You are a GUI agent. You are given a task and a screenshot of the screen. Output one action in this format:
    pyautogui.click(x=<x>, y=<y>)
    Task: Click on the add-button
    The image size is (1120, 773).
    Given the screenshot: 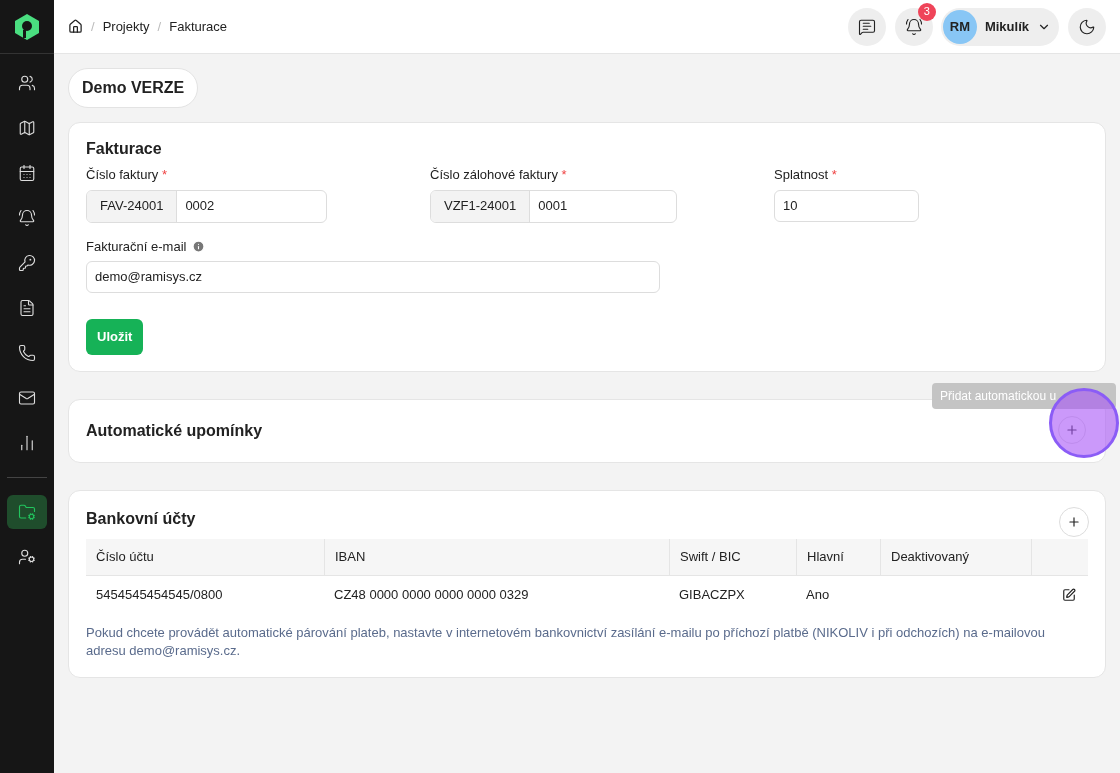 What is the action you would take?
    pyautogui.click(x=1074, y=521)
    